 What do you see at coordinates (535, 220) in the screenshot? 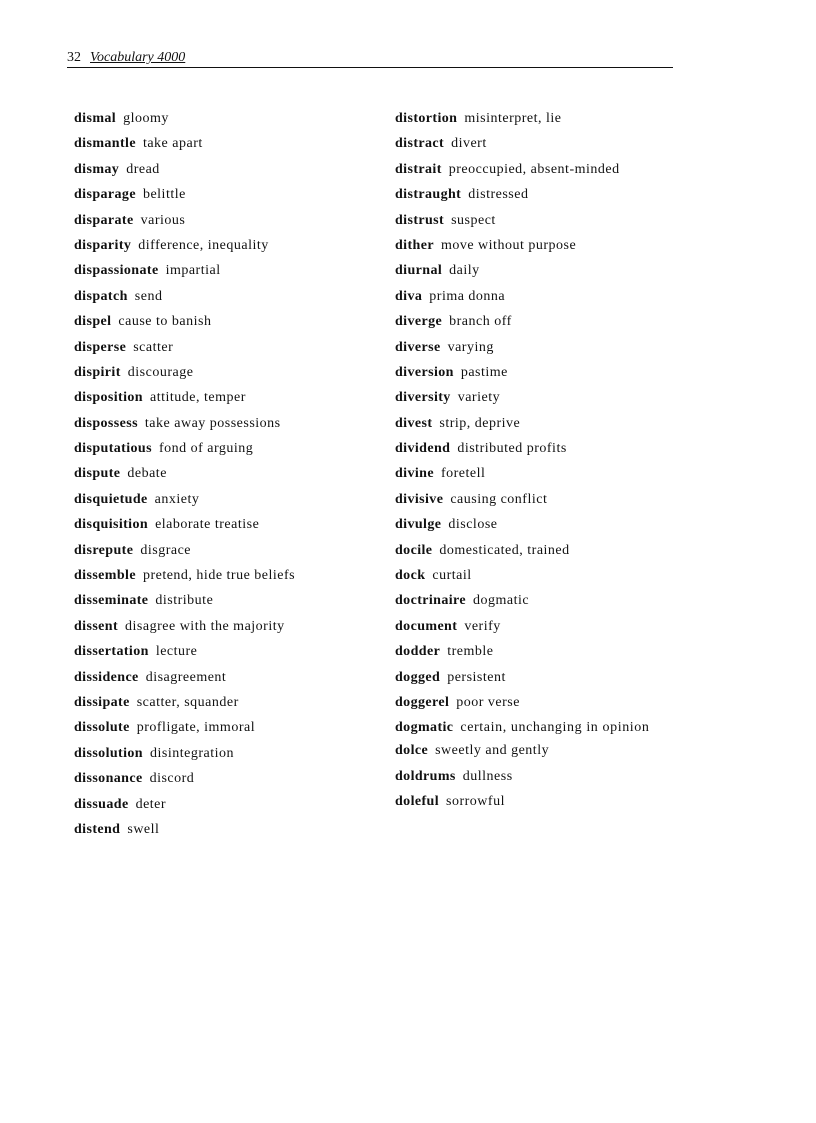
I see `vocab-entry: distrust suspect` at bounding box center [535, 220].